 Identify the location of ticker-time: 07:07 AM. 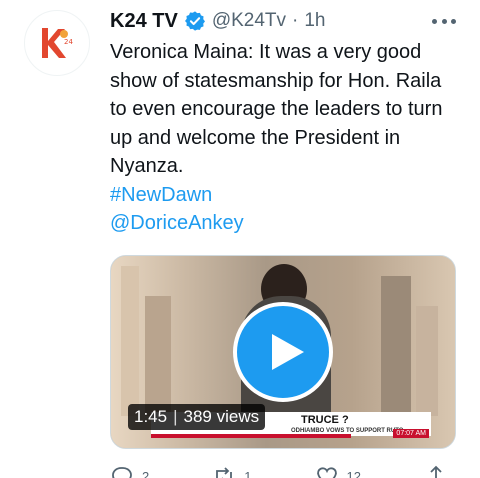
(411, 433).